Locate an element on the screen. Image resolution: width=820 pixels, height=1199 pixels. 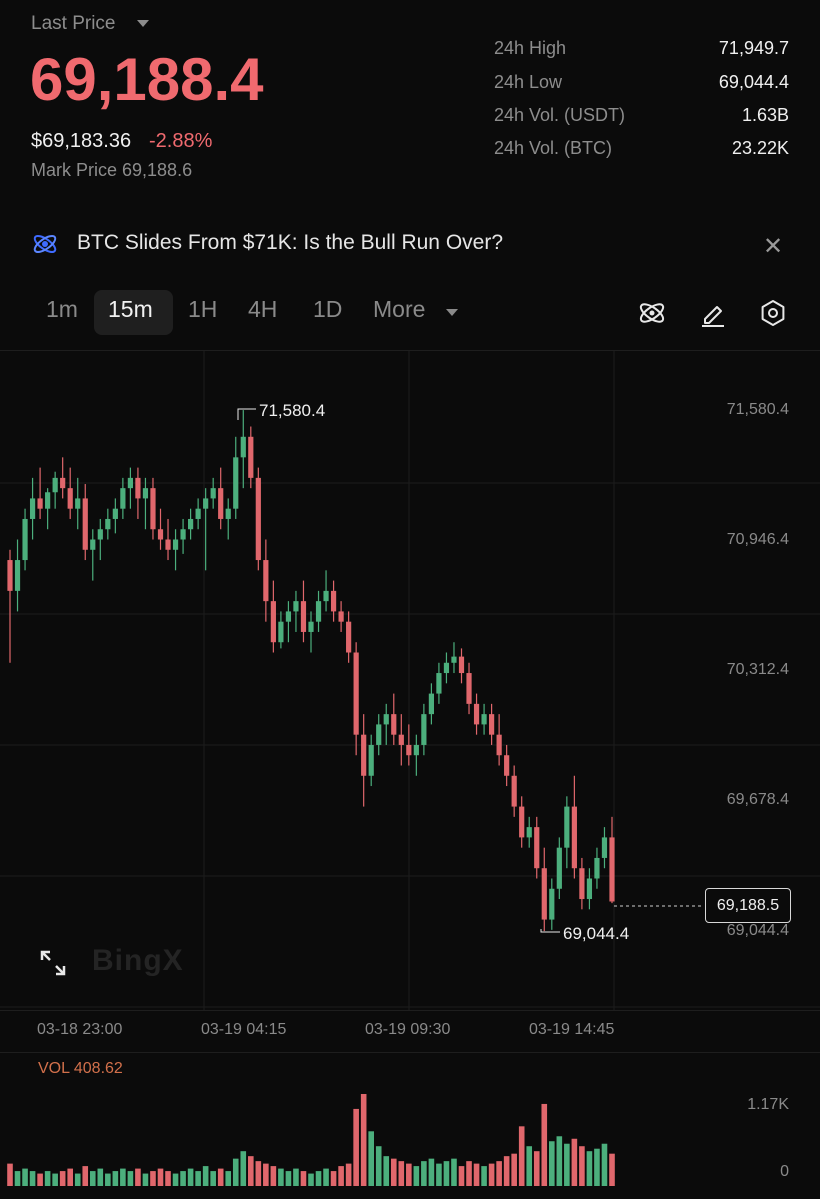
price-axis-label: 71,580.4 is located at coordinates (757, 409).